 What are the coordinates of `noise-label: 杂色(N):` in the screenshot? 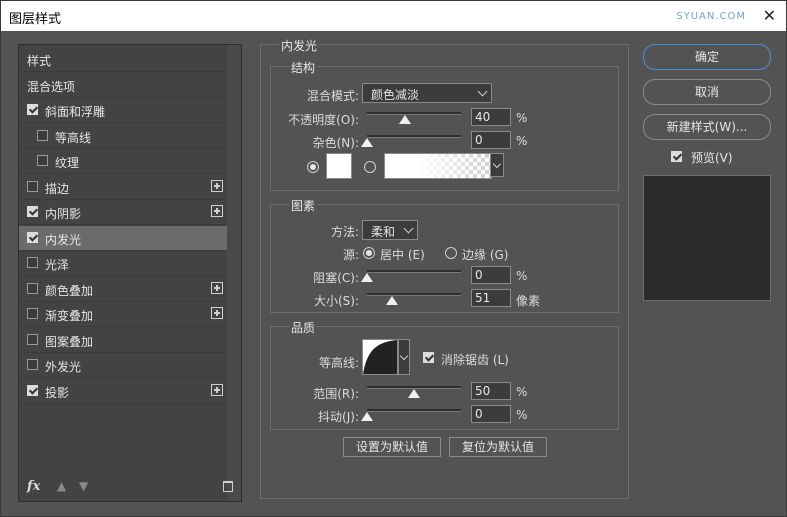 It's located at (335, 143).